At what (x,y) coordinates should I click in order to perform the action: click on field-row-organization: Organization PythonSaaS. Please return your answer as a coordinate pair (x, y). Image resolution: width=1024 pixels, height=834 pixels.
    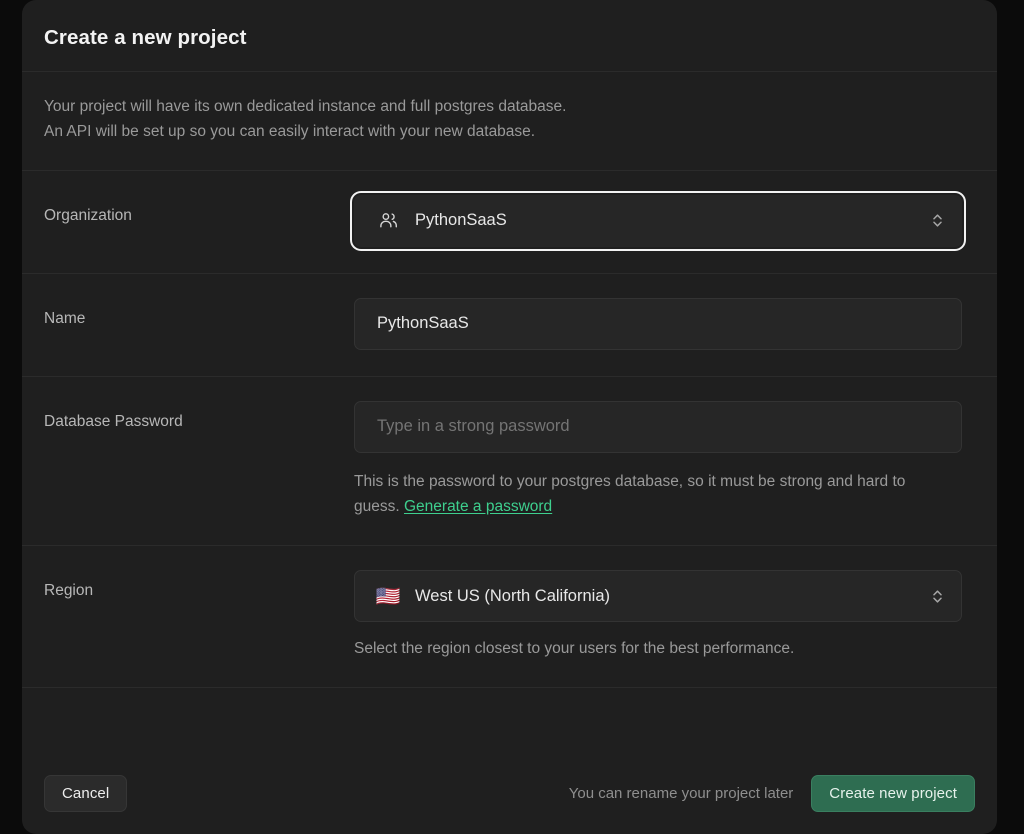
    Looking at the image, I should click on (509, 222).